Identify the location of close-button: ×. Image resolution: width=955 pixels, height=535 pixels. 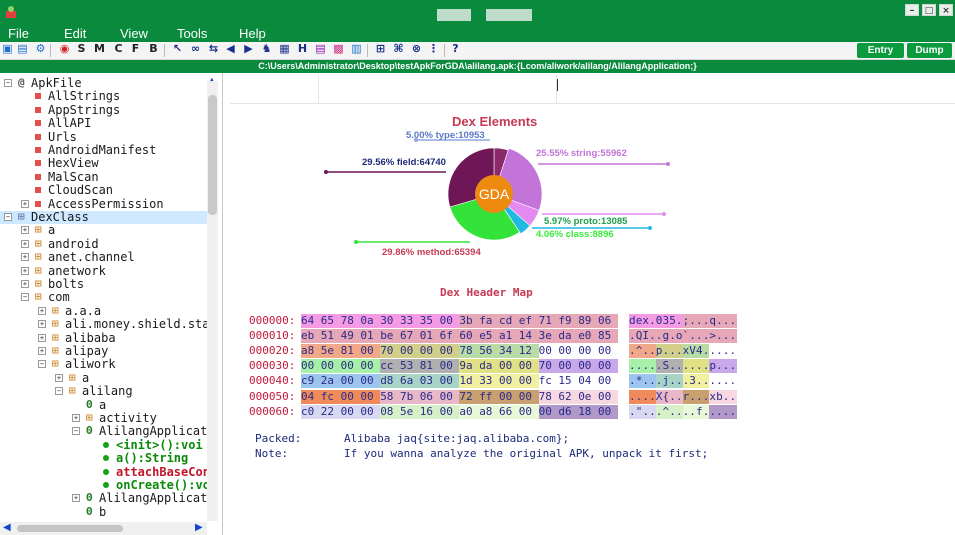
(946, 10).